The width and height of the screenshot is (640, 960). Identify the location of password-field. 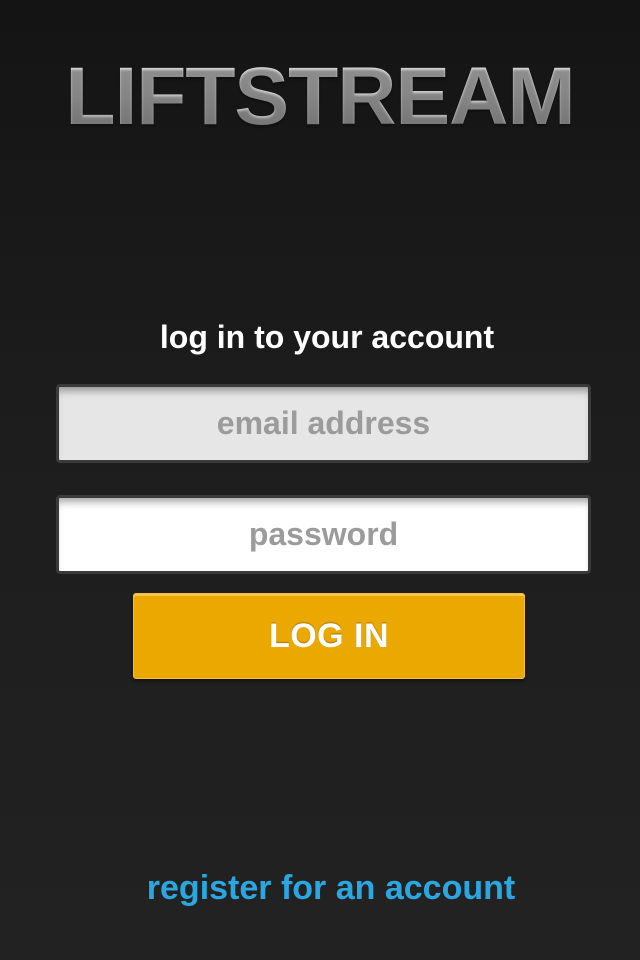
(323, 534).